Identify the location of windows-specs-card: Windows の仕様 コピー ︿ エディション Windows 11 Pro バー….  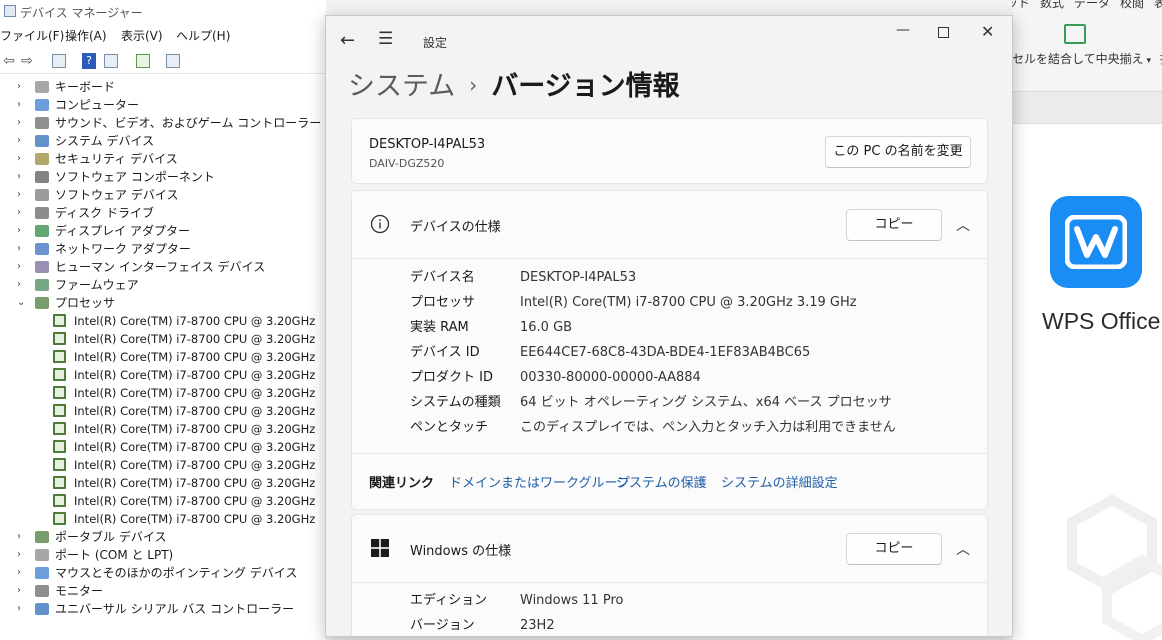
(669, 575).